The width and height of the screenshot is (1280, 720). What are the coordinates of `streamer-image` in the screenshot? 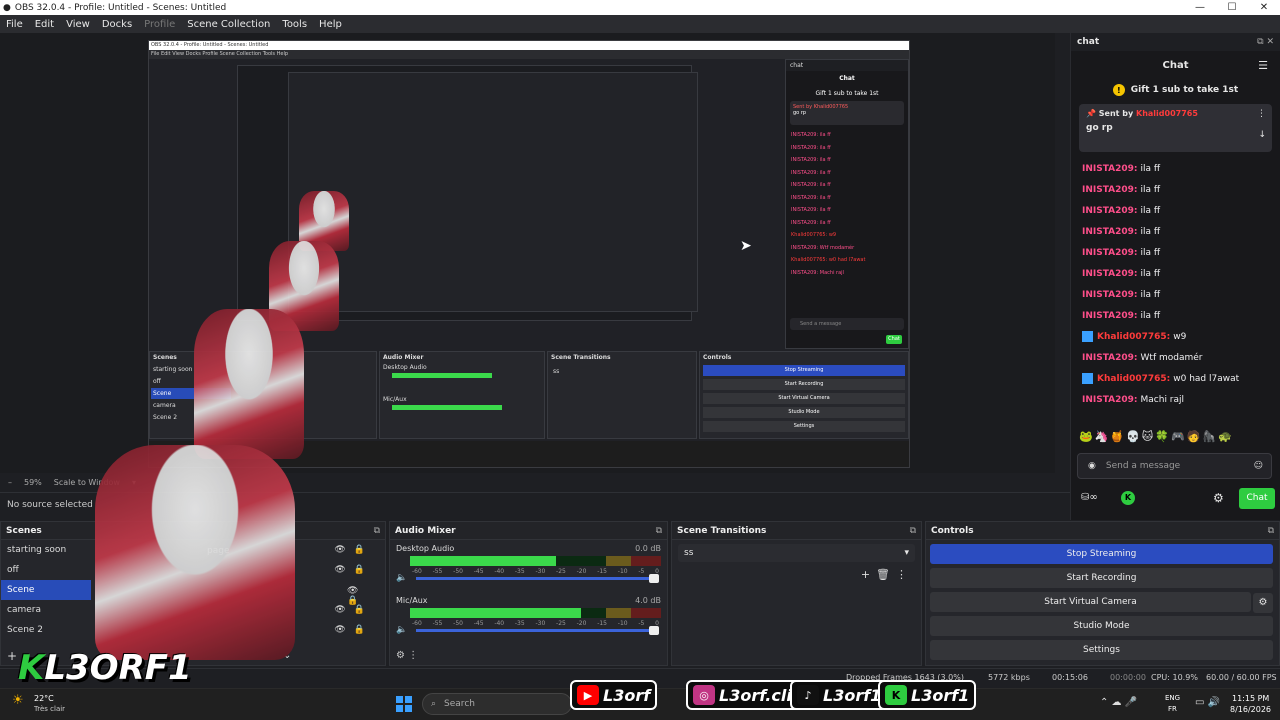 It's located at (249, 384).